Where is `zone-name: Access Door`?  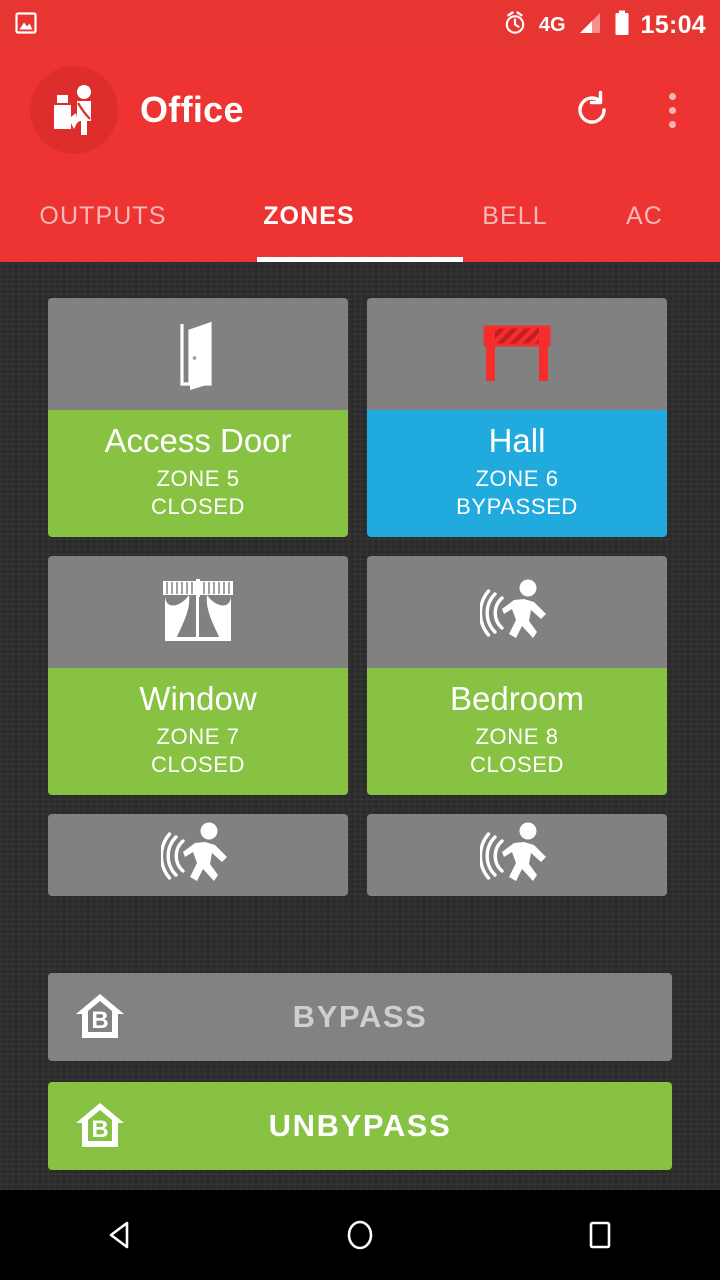
zone-name: Access Door is located at coordinates (198, 440).